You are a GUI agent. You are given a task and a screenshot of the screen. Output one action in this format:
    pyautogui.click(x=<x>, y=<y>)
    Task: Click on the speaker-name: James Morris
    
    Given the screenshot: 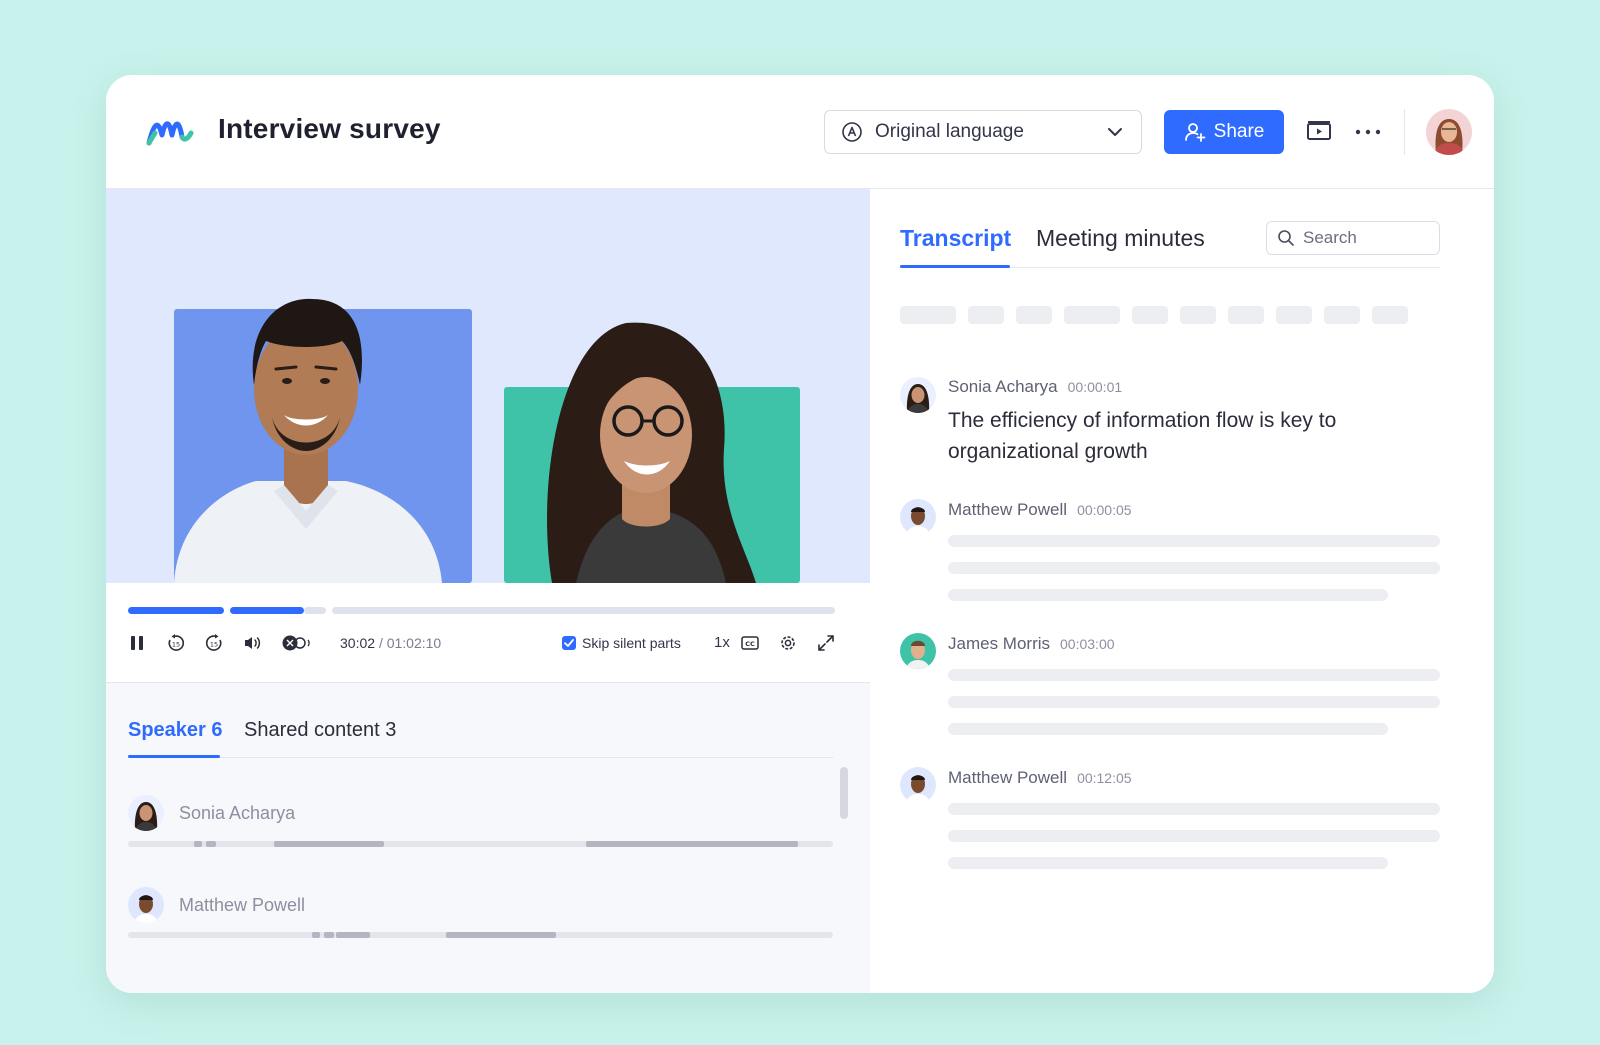 What is the action you would take?
    pyautogui.click(x=999, y=643)
    